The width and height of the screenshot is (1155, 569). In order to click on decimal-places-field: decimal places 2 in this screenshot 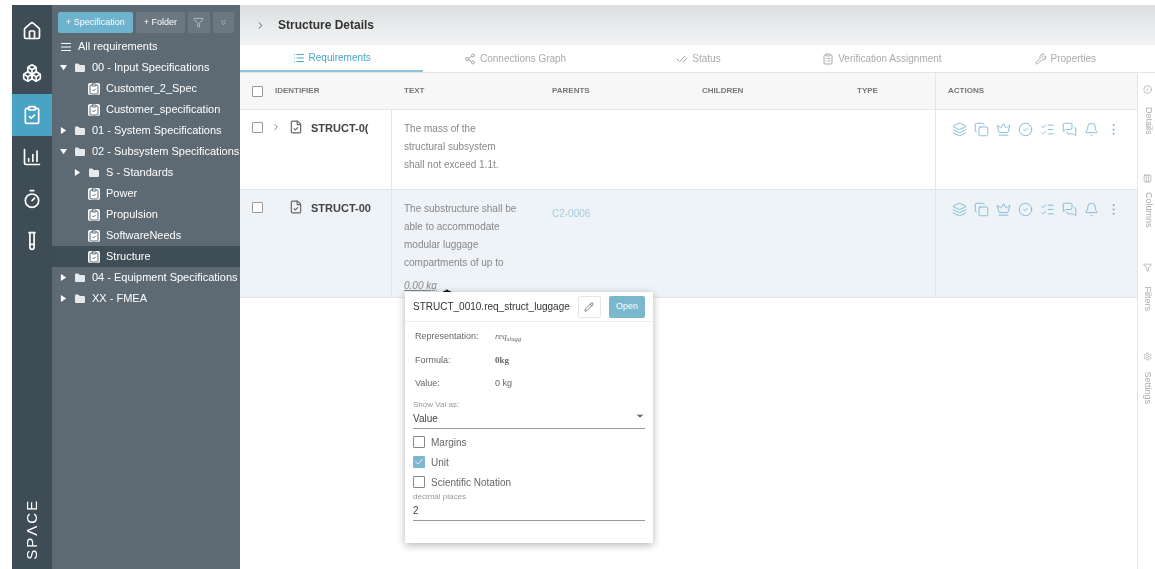, I will do `click(529, 505)`.